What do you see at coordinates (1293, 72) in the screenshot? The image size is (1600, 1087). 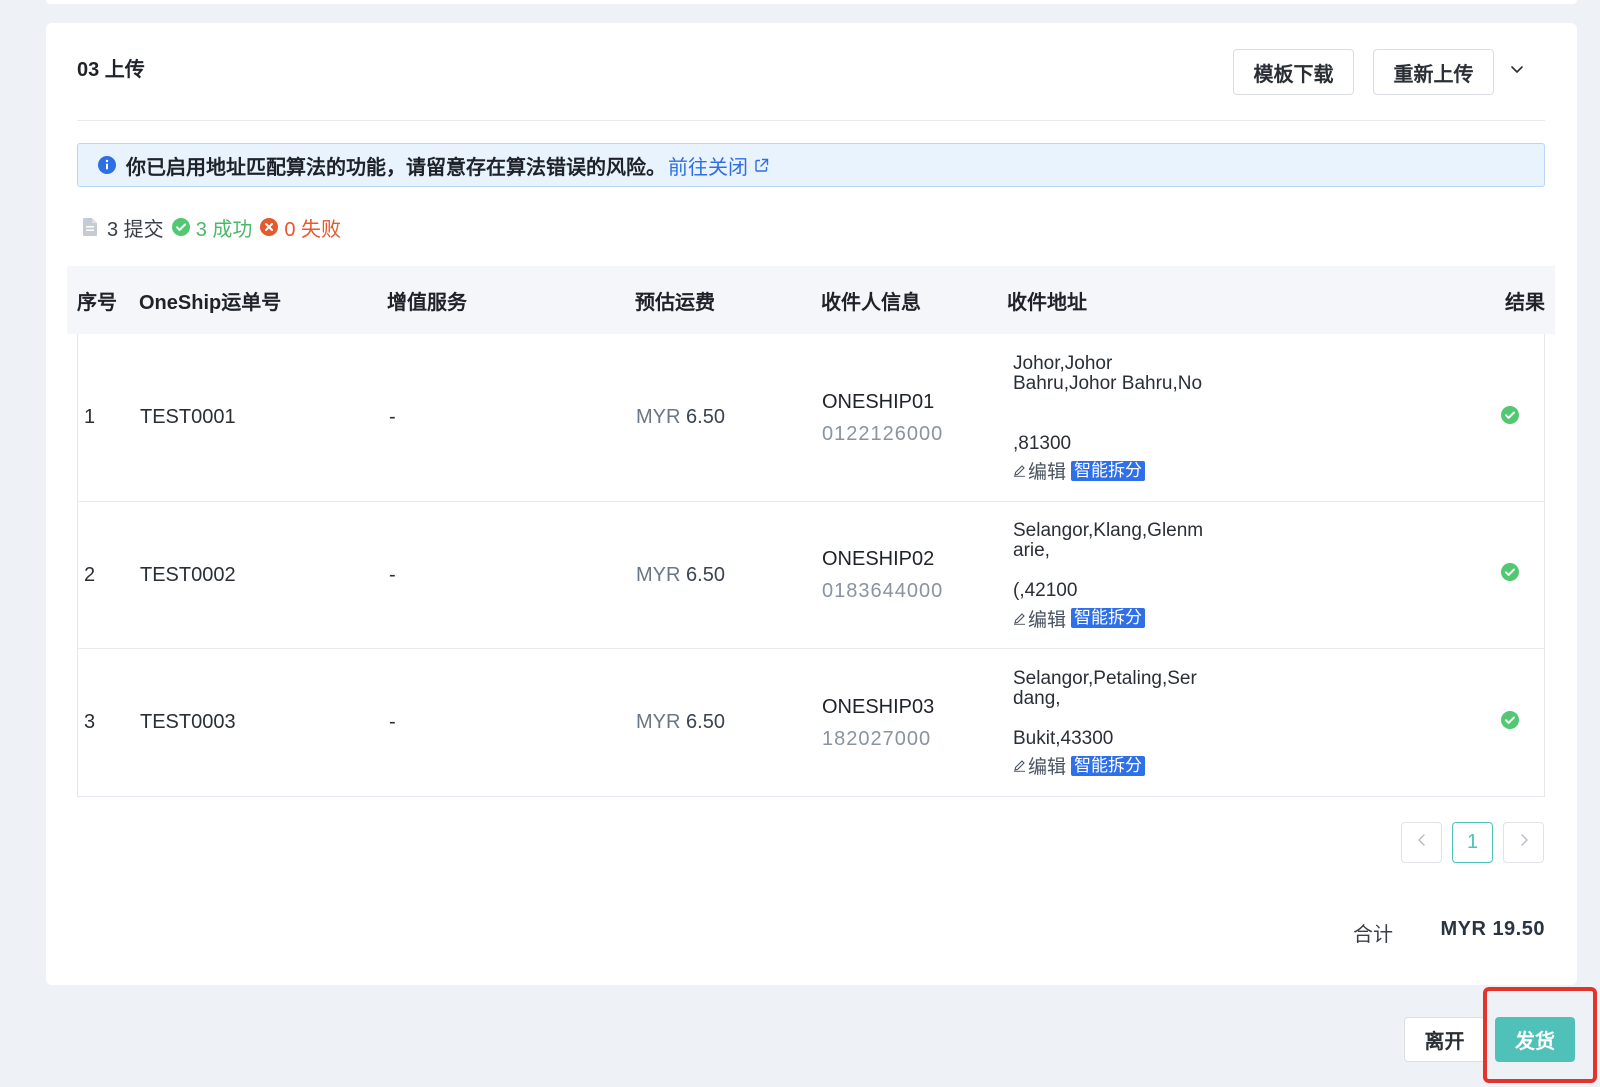 I see `template-download-button: 模板下载` at bounding box center [1293, 72].